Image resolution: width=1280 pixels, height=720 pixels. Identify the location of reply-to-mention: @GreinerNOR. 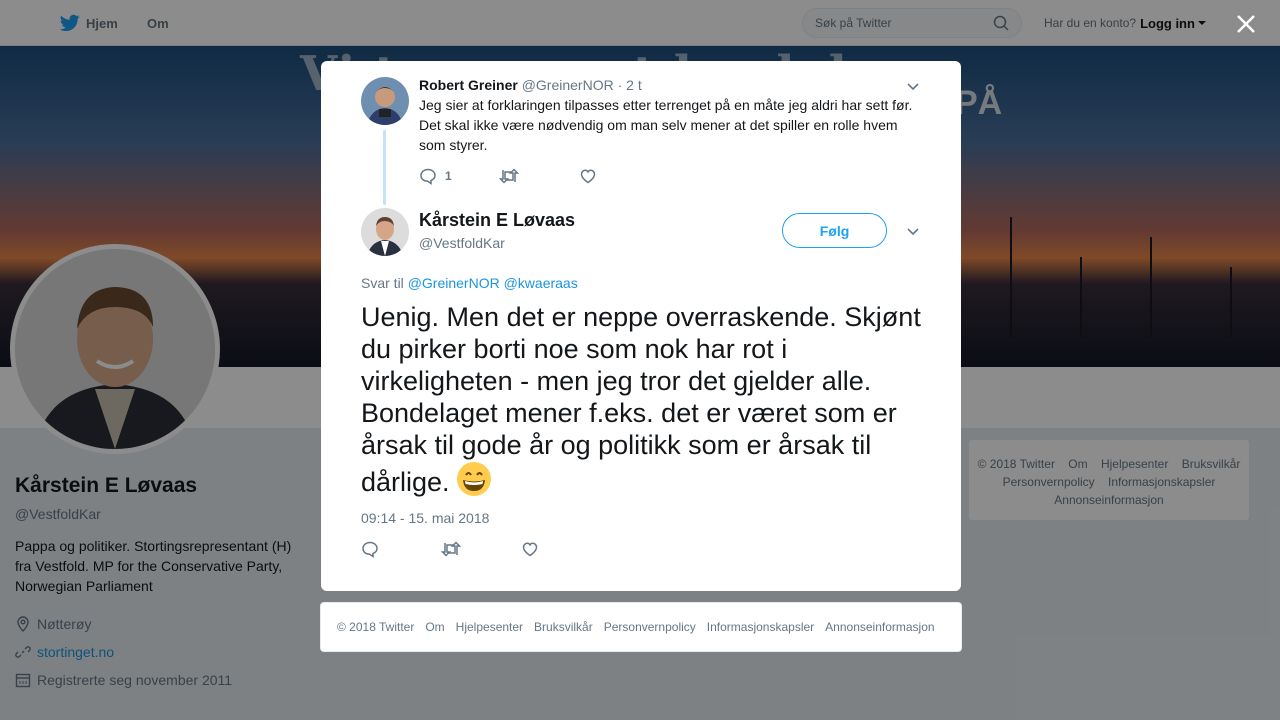
(454, 283).